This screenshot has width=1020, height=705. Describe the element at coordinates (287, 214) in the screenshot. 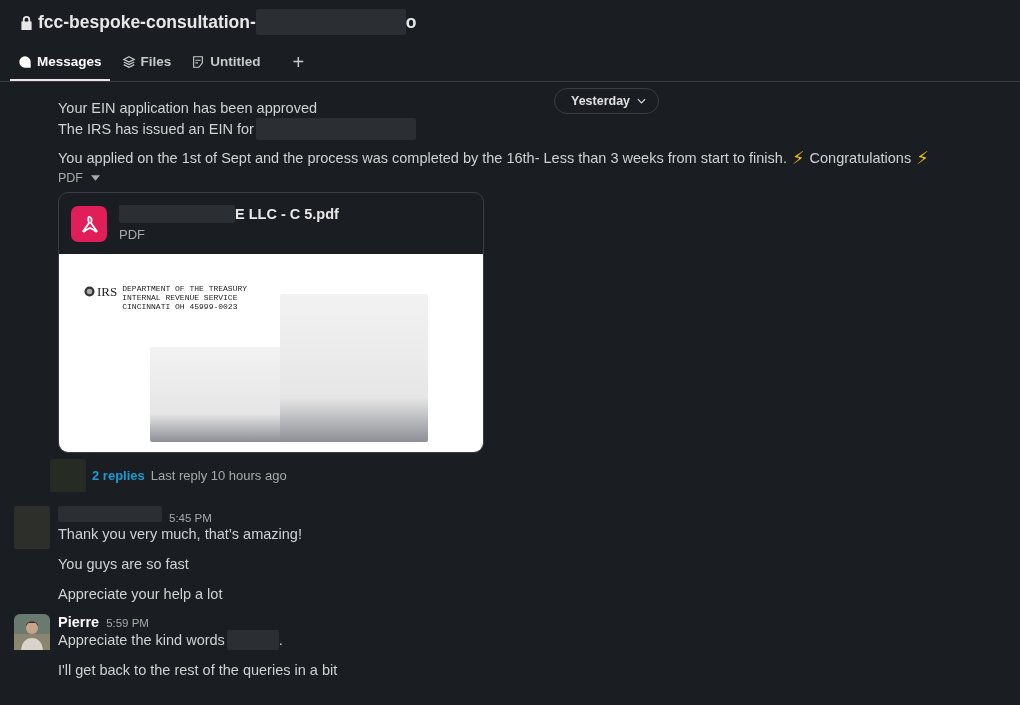

I see `file-name: E LLC - C 5.pdf` at that location.